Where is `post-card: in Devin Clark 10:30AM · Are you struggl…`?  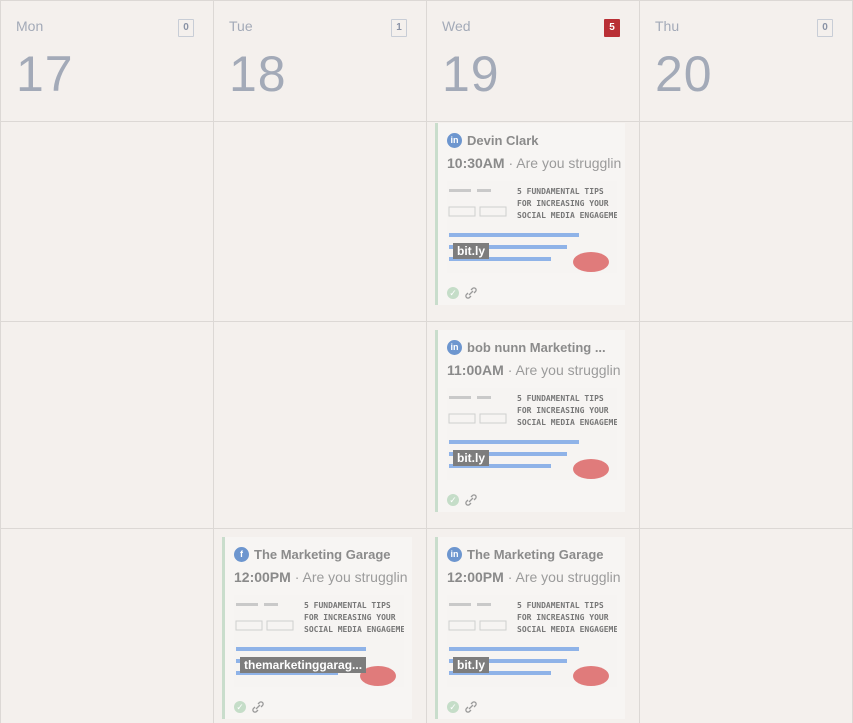
post-card: in Devin Clark 10:30AM · Are you struggl… is located at coordinates (530, 214).